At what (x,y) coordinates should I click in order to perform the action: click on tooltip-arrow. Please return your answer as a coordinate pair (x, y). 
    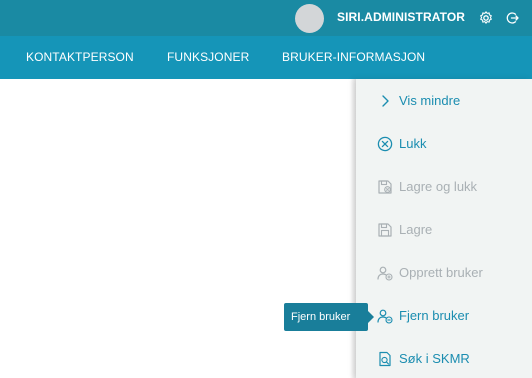
    Looking at the image, I should click on (371, 317).